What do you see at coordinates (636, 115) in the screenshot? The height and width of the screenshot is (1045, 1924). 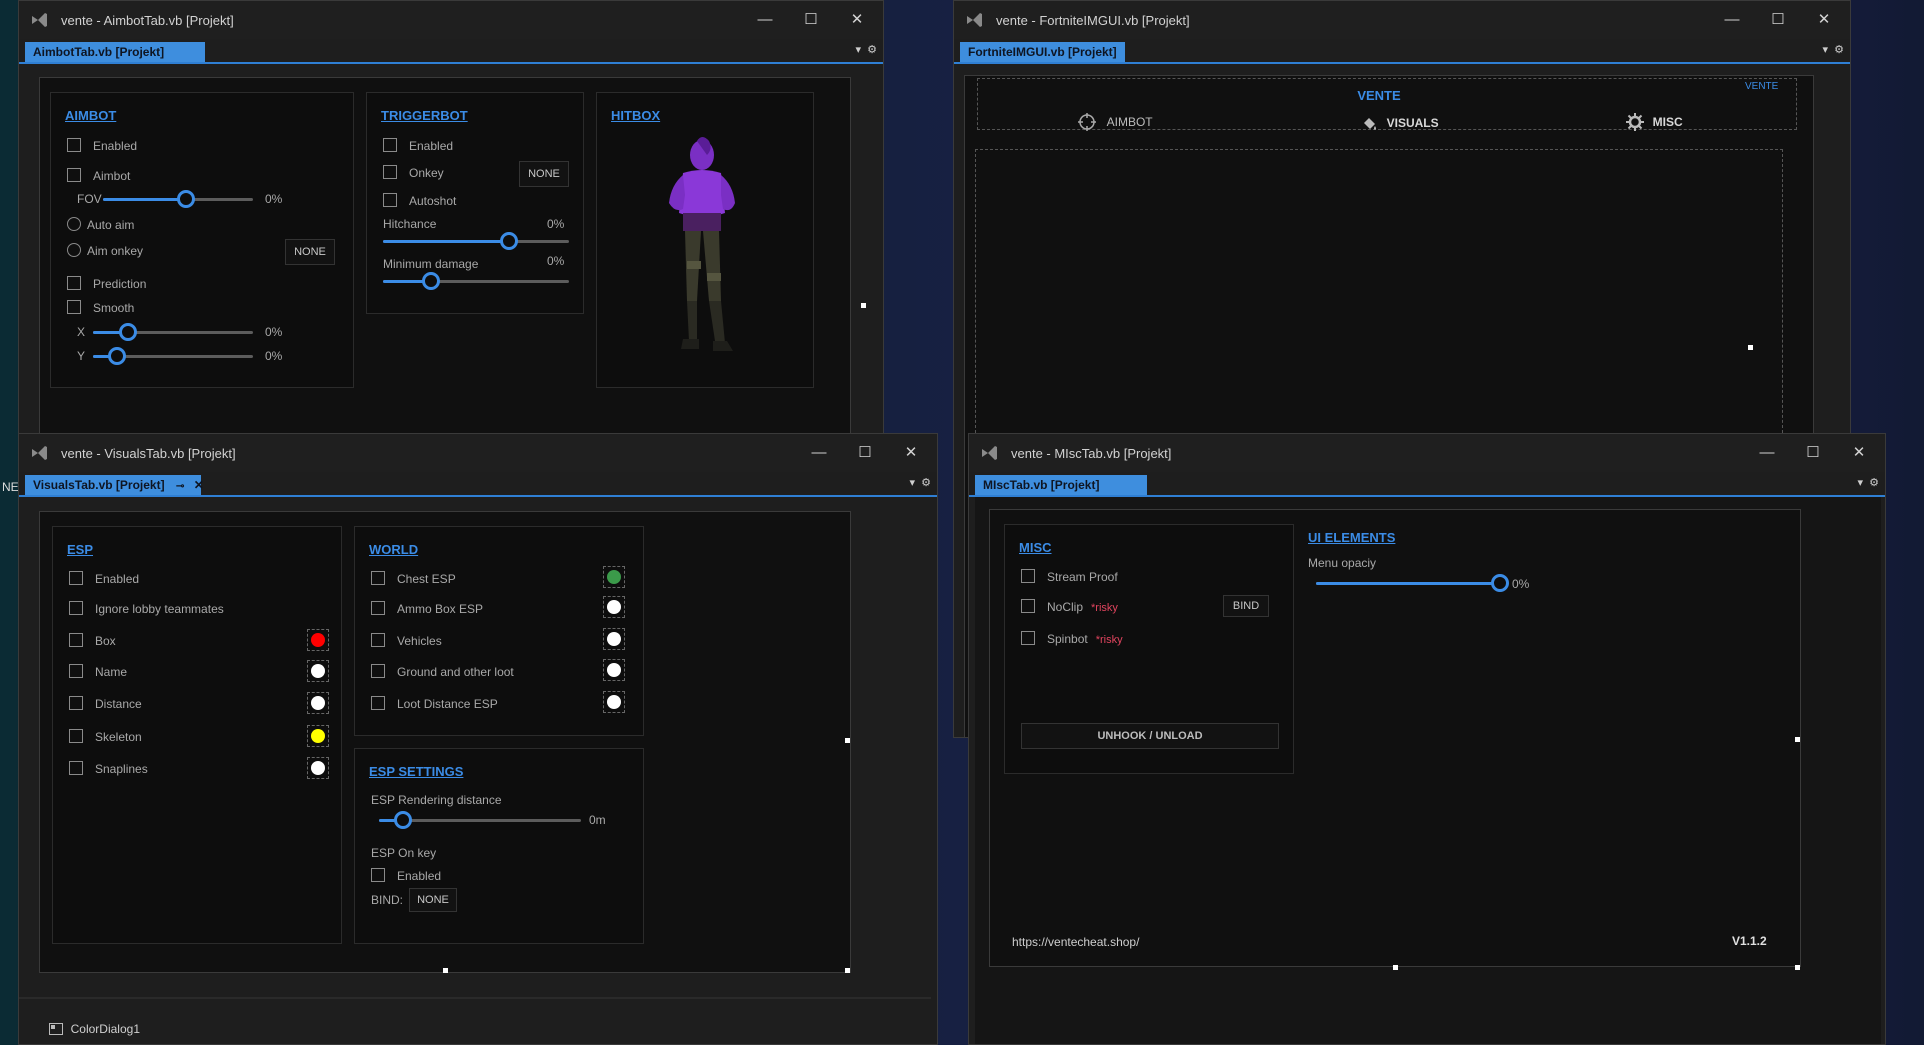 I see `hitbox-header: HITBOX` at bounding box center [636, 115].